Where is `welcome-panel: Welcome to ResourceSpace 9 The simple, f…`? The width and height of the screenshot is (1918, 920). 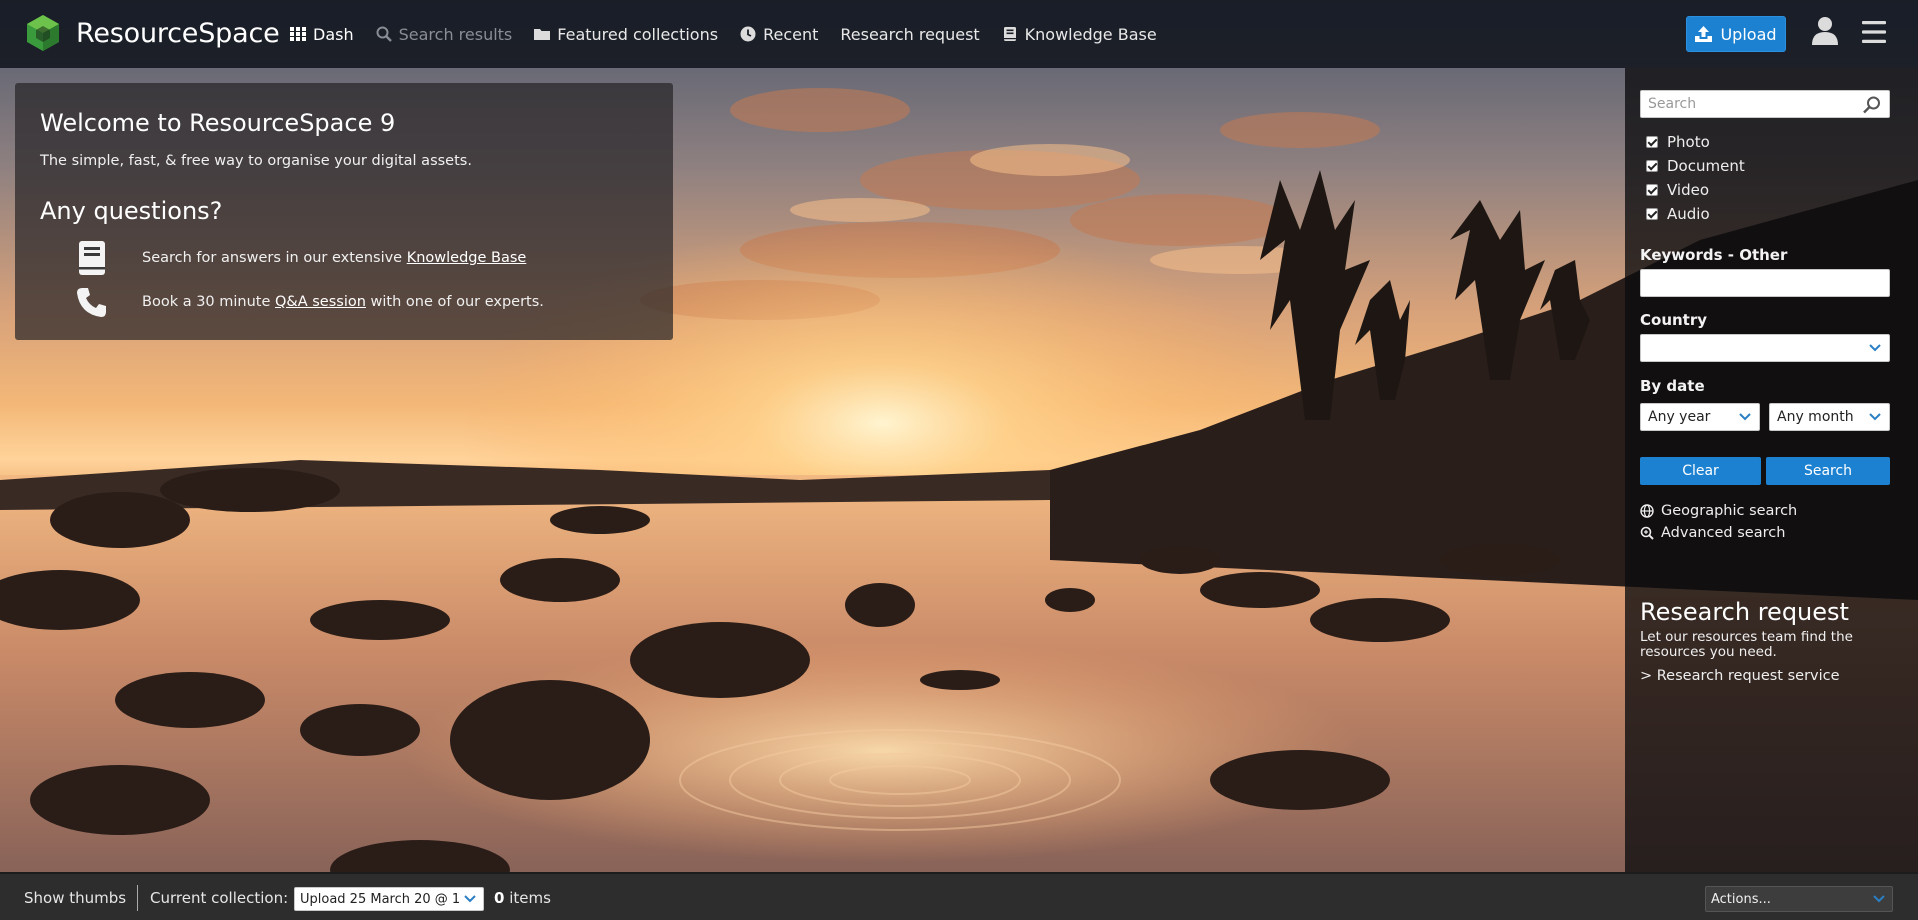
welcome-panel: Welcome to ResourceSpace 9 The simple, f… is located at coordinates (344, 211).